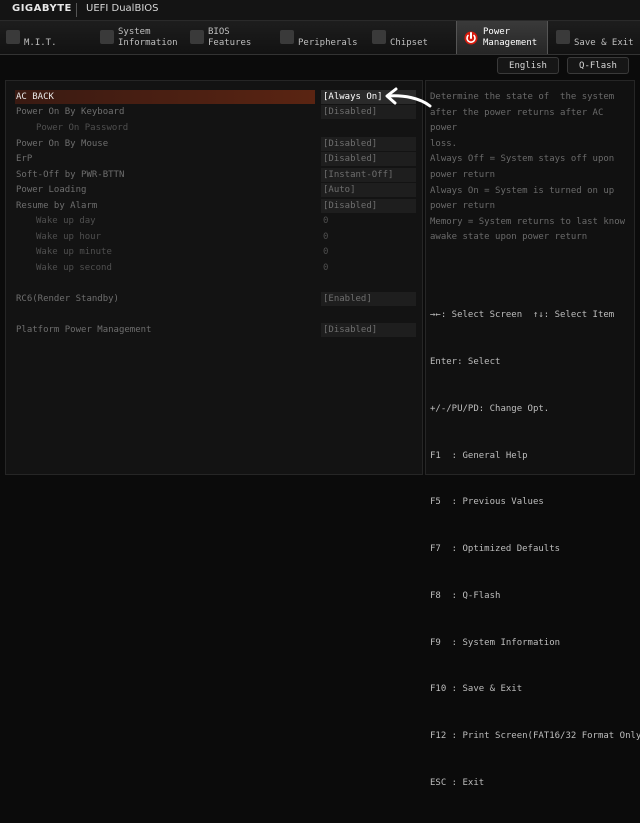  What do you see at coordinates (320, 10) in the screenshot?
I see `title-bar: GIGABYTE UEFI DualBIOS` at bounding box center [320, 10].